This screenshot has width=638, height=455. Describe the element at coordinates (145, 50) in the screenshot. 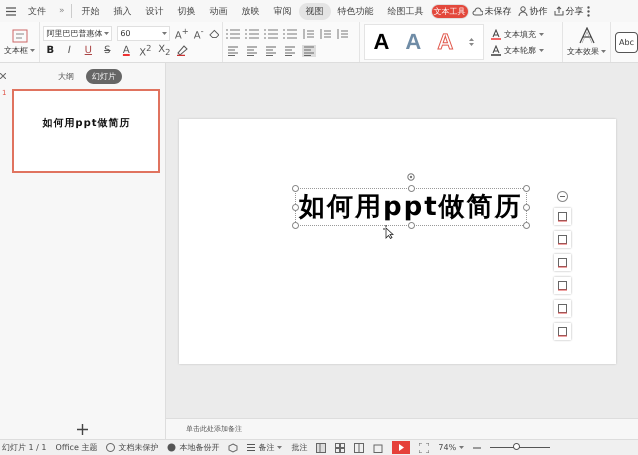

I see `format-button: X$^{2}$` at that location.